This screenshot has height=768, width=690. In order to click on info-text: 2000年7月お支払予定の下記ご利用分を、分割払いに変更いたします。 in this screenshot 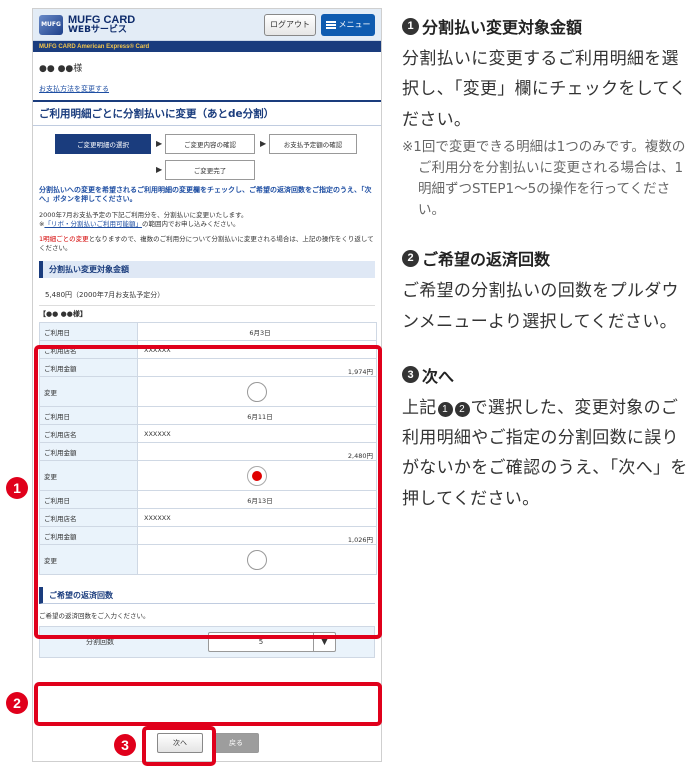, I will do `click(143, 214)`.